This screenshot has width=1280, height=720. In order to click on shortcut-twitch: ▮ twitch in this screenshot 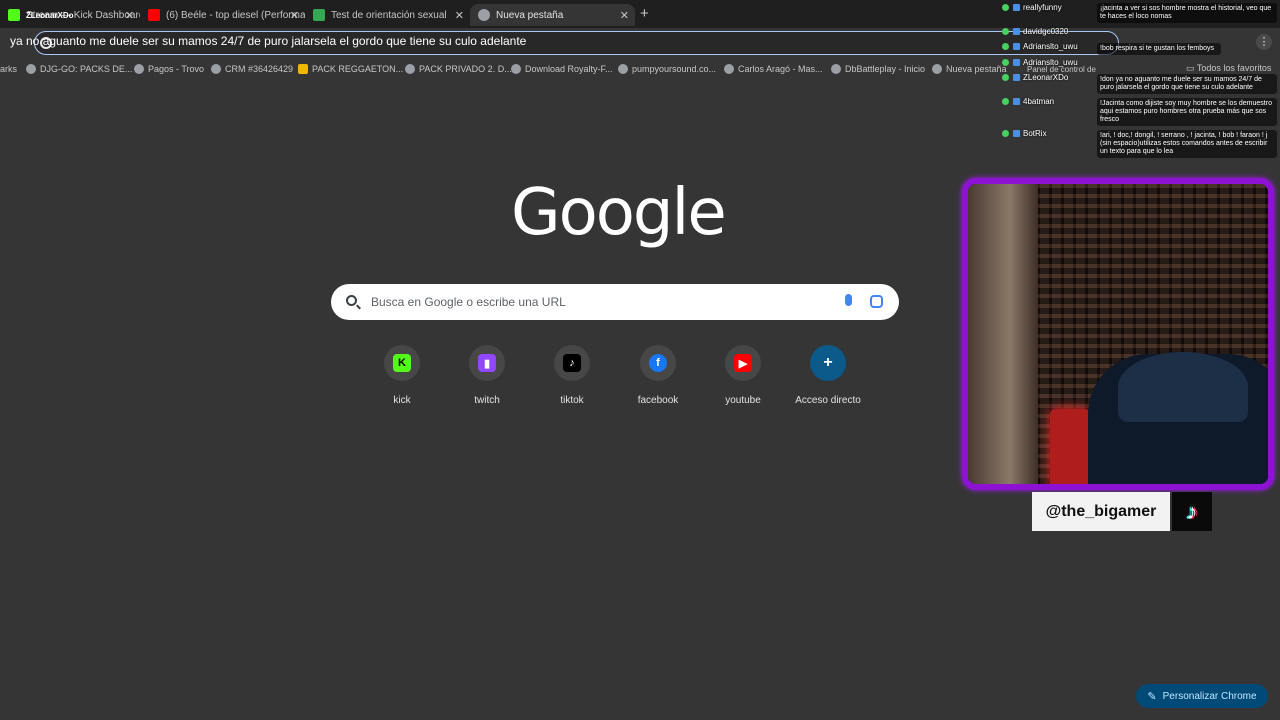, I will do `click(487, 375)`.